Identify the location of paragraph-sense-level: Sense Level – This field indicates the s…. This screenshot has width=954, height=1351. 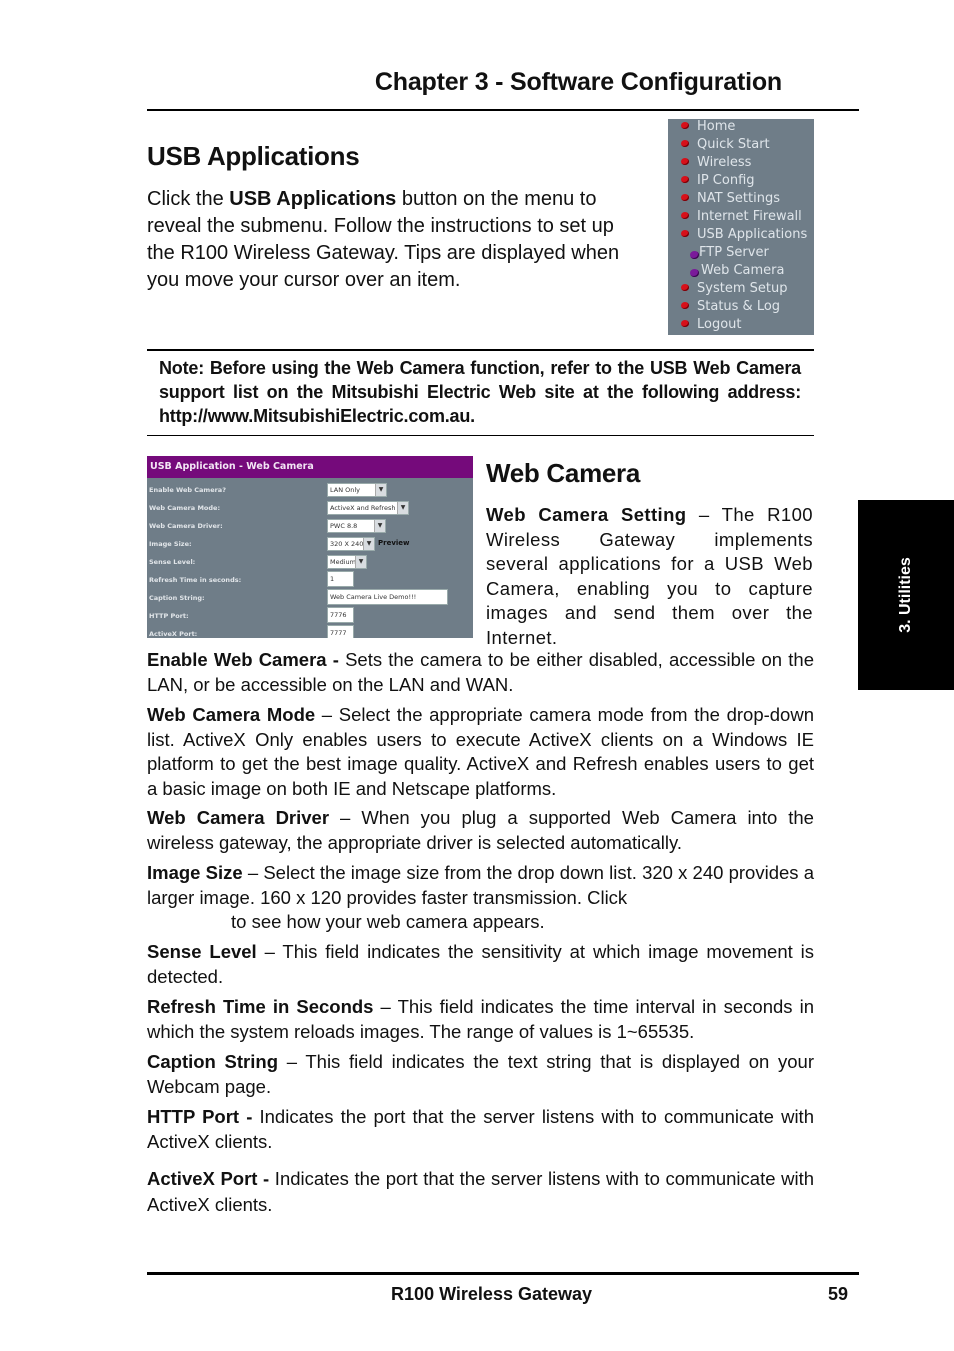
(480, 964).